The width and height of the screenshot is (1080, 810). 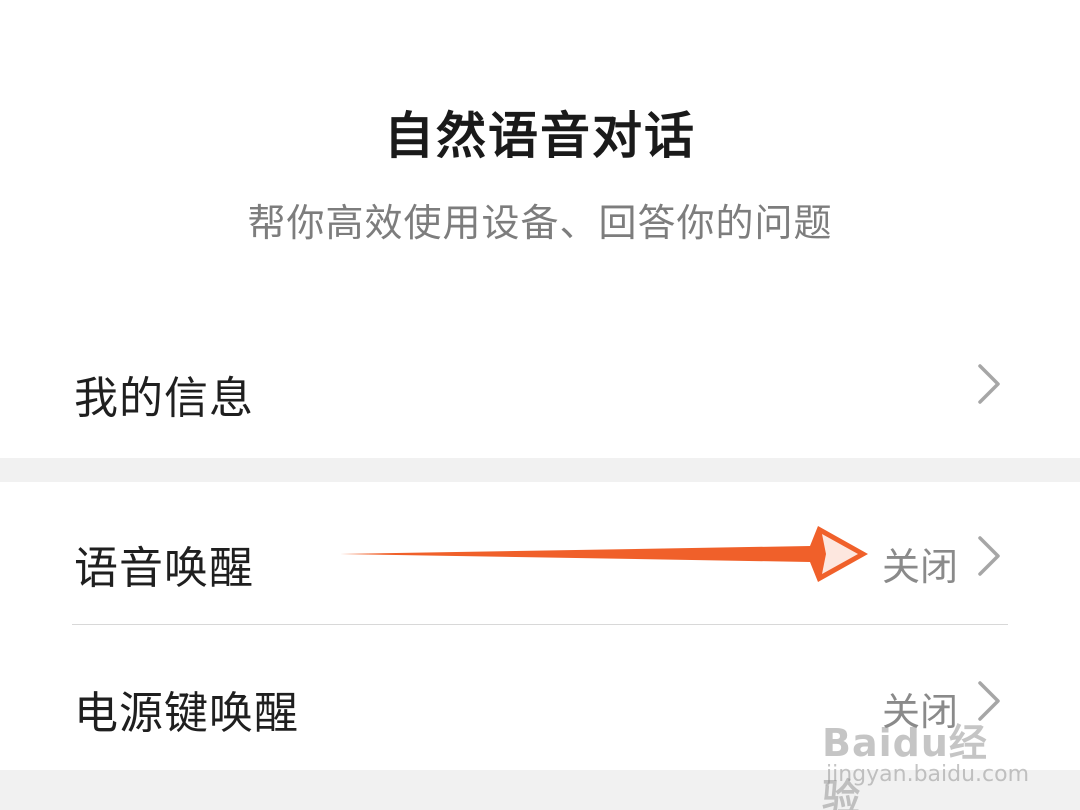 I want to click on watermark-url: jingyan.baidu.com, so click(x=928, y=774).